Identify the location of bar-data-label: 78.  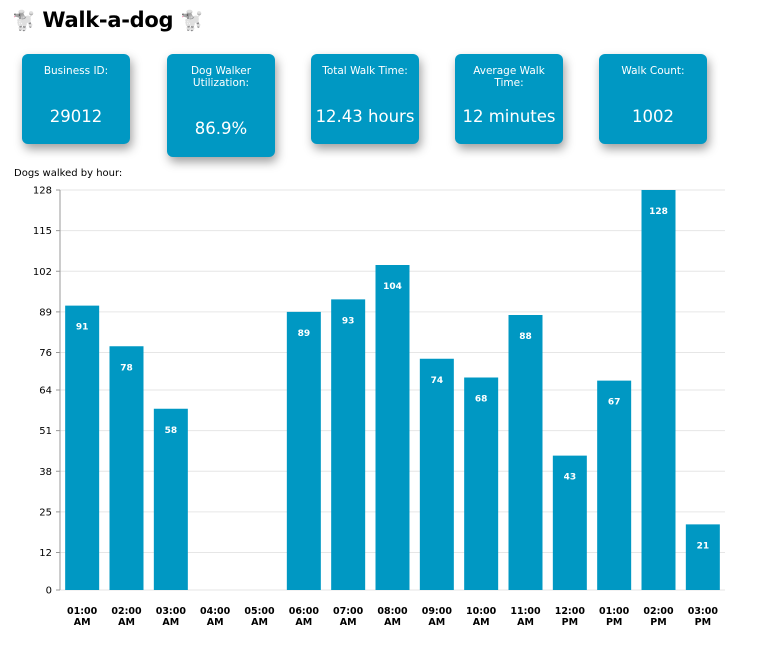
(126, 368).